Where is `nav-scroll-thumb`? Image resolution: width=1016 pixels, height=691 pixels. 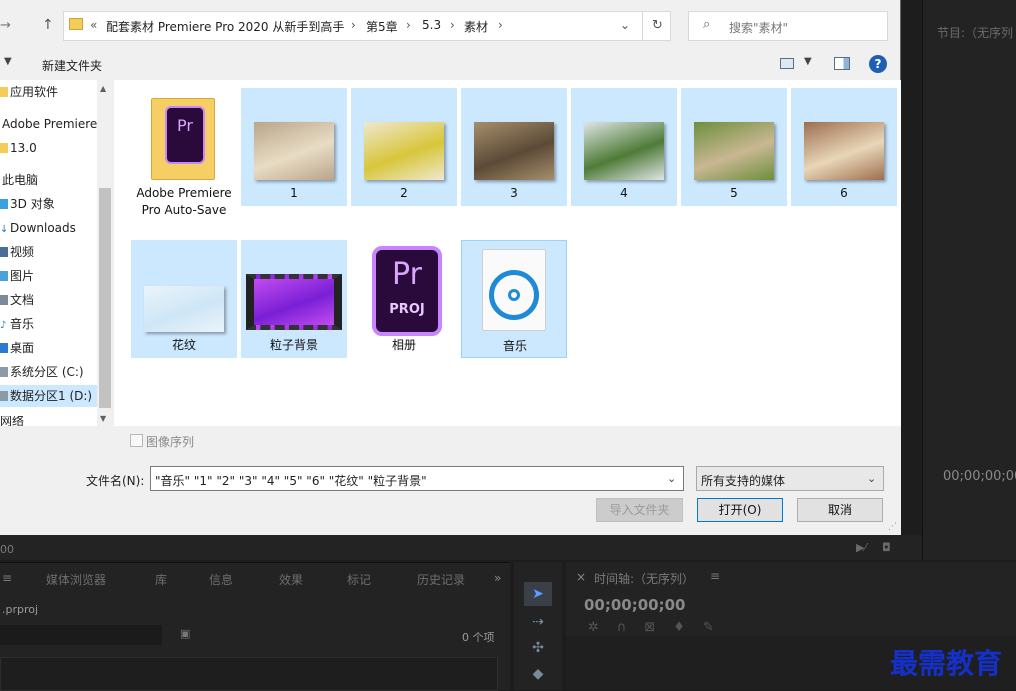
nav-scroll-thumb is located at coordinates (105, 298).